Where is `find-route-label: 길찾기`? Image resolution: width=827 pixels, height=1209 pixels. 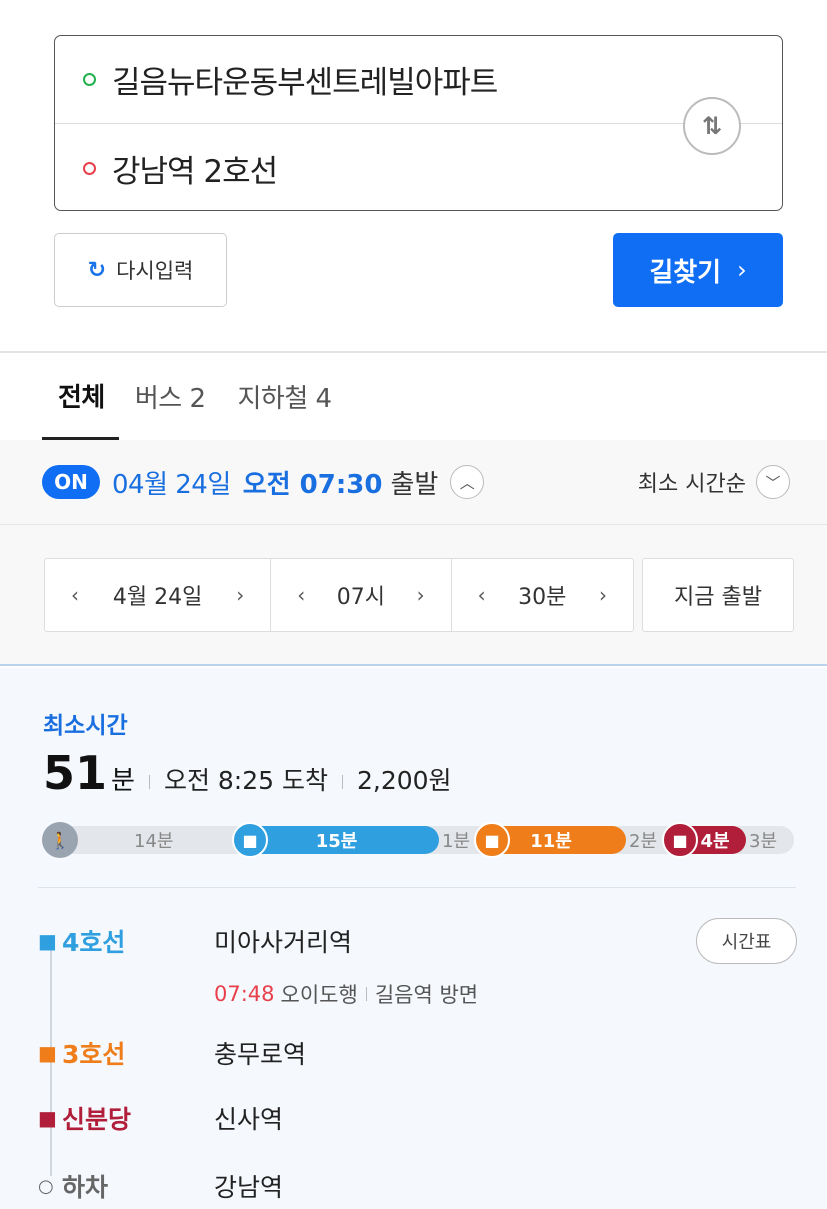
find-route-label: 길찾기 is located at coordinates (685, 272).